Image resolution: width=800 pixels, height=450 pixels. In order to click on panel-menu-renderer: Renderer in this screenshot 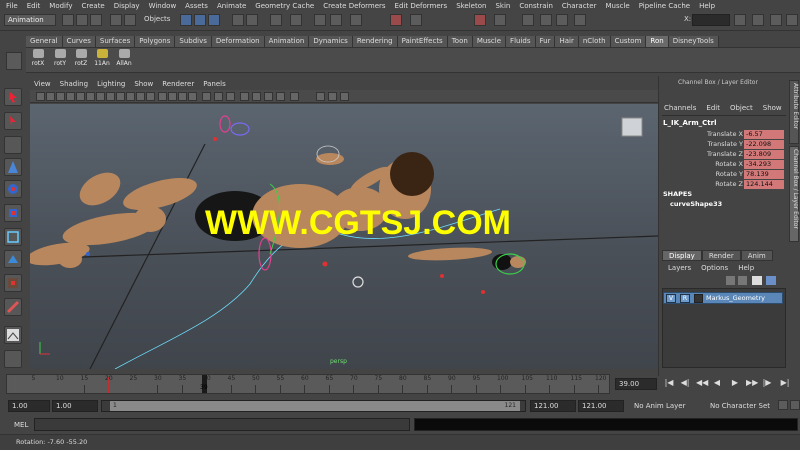, I will do `click(178, 85)`.